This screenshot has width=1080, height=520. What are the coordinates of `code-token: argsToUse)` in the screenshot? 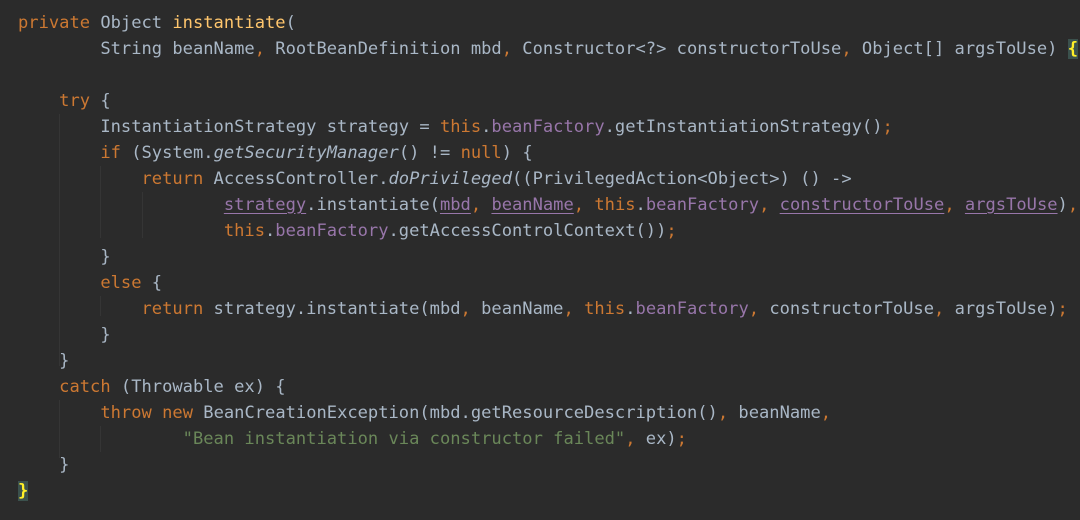 It's located at (1001, 309).